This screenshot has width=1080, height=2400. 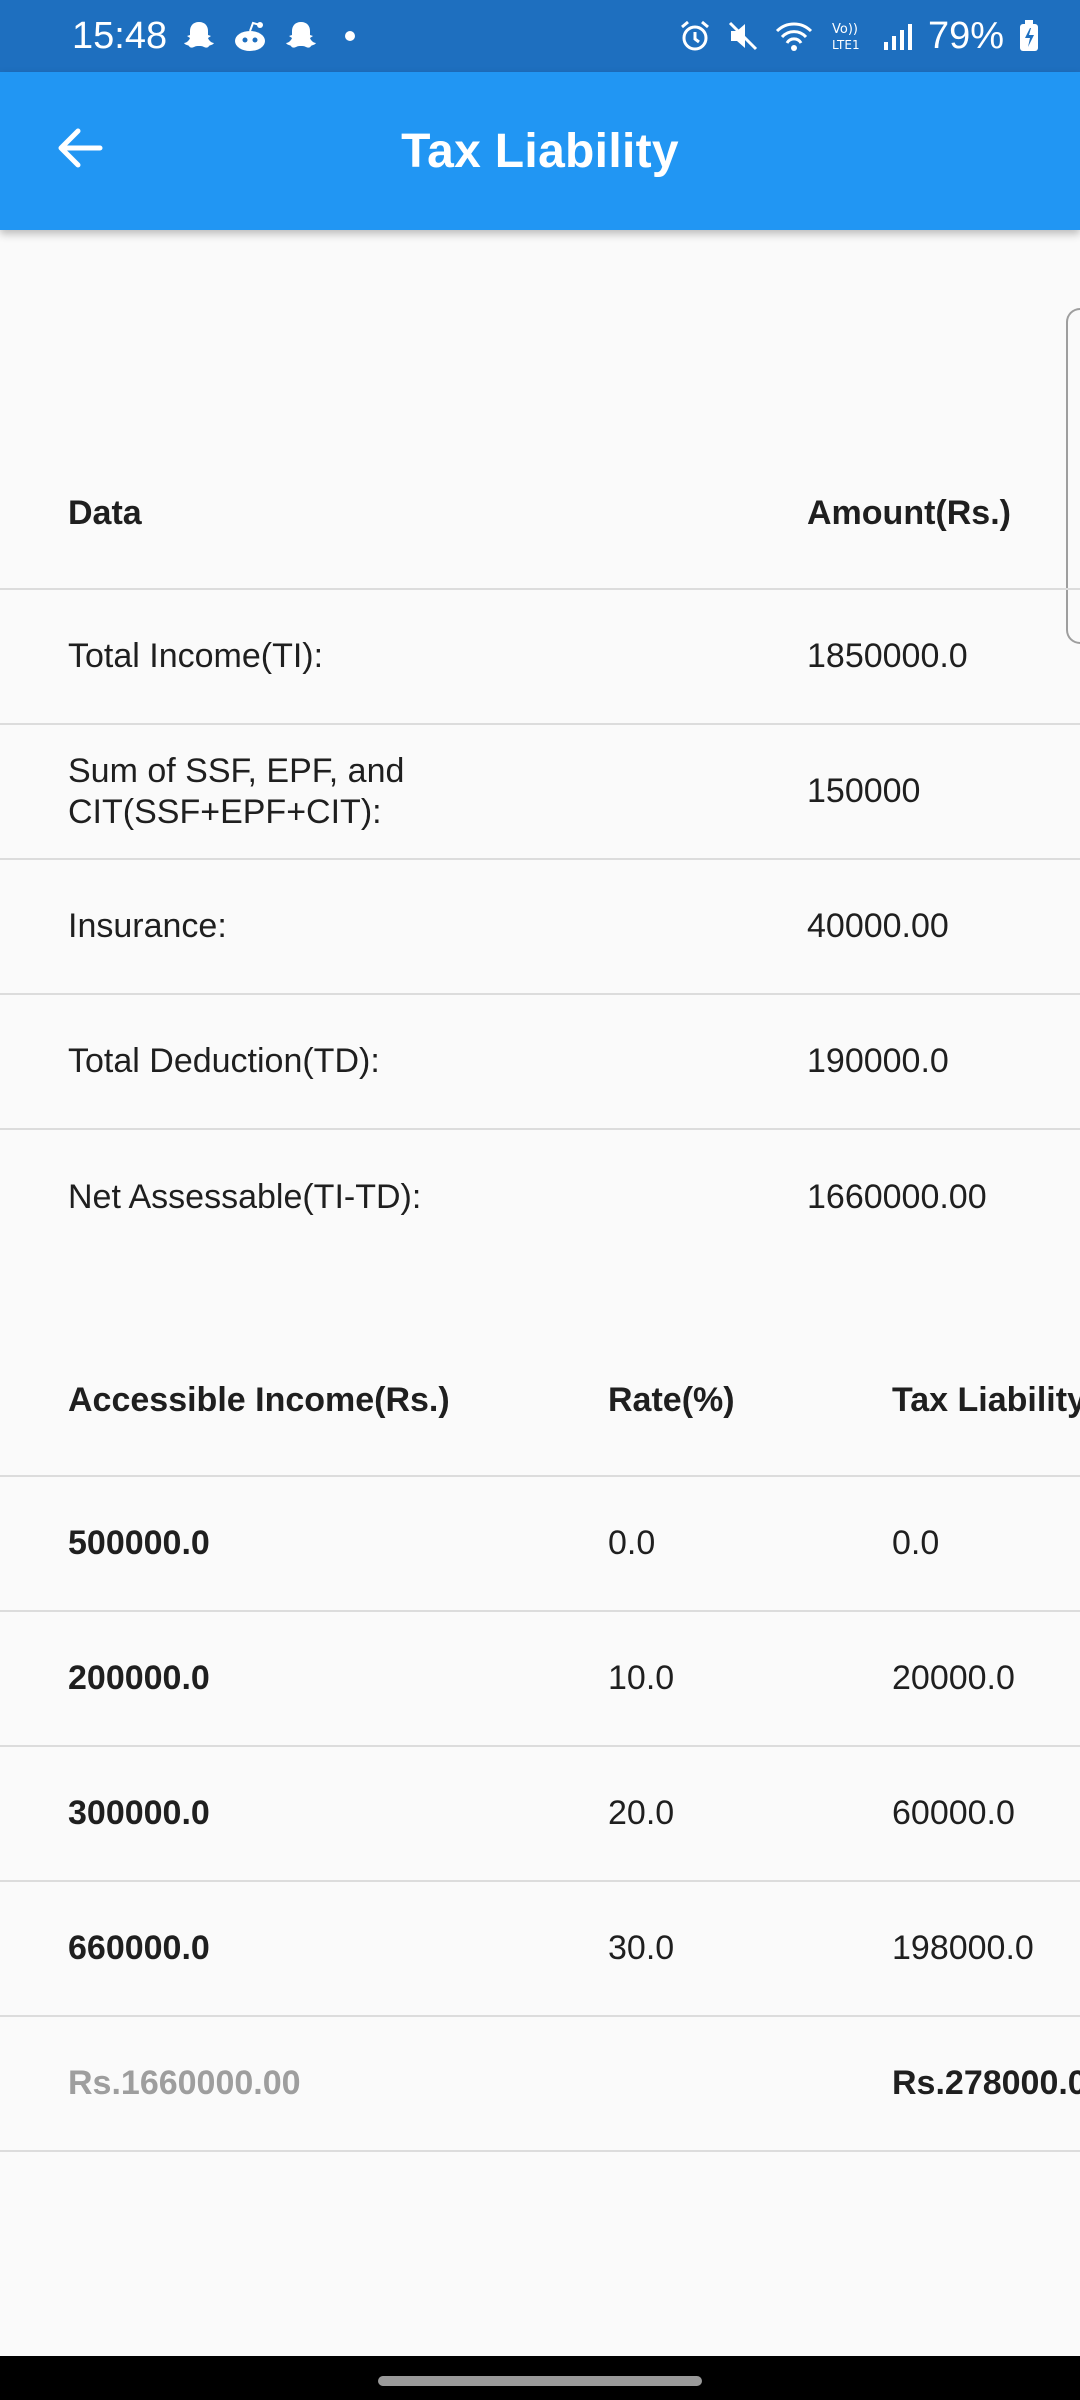 I want to click on table-row: 200000.0 10.0 20000.0, so click(x=540, y=1679).